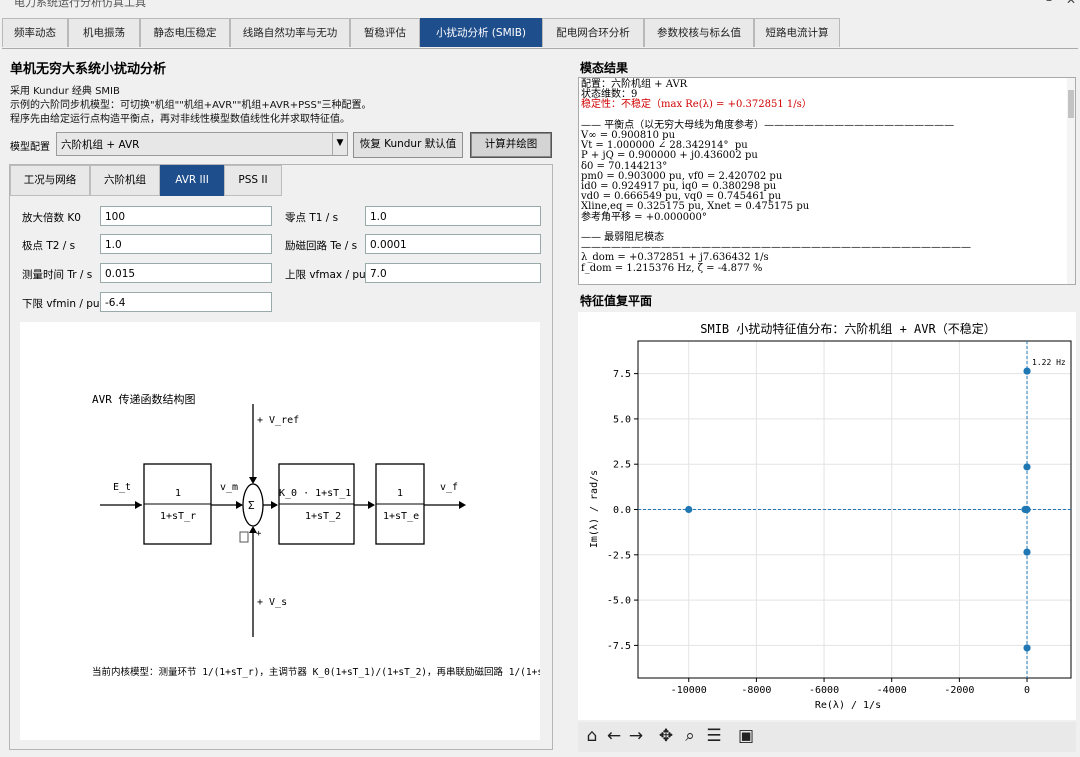 This screenshot has width=1080, height=757. I want to click on x-tick-label: -4000, so click(892, 690).